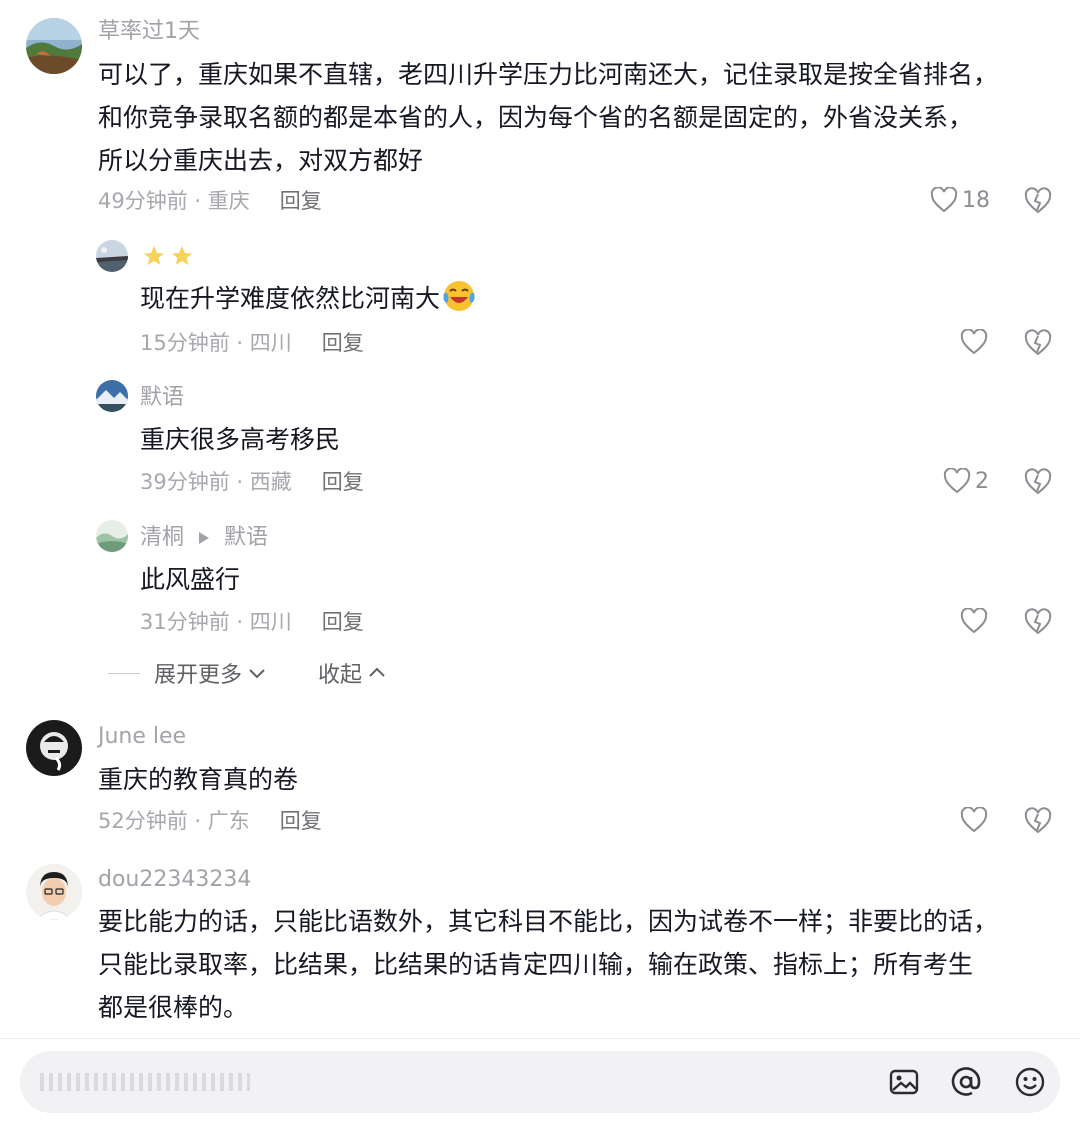 The image size is (1080, 1127). I want to click on thread-controls: 展开更多 收起, so click(247, 673).